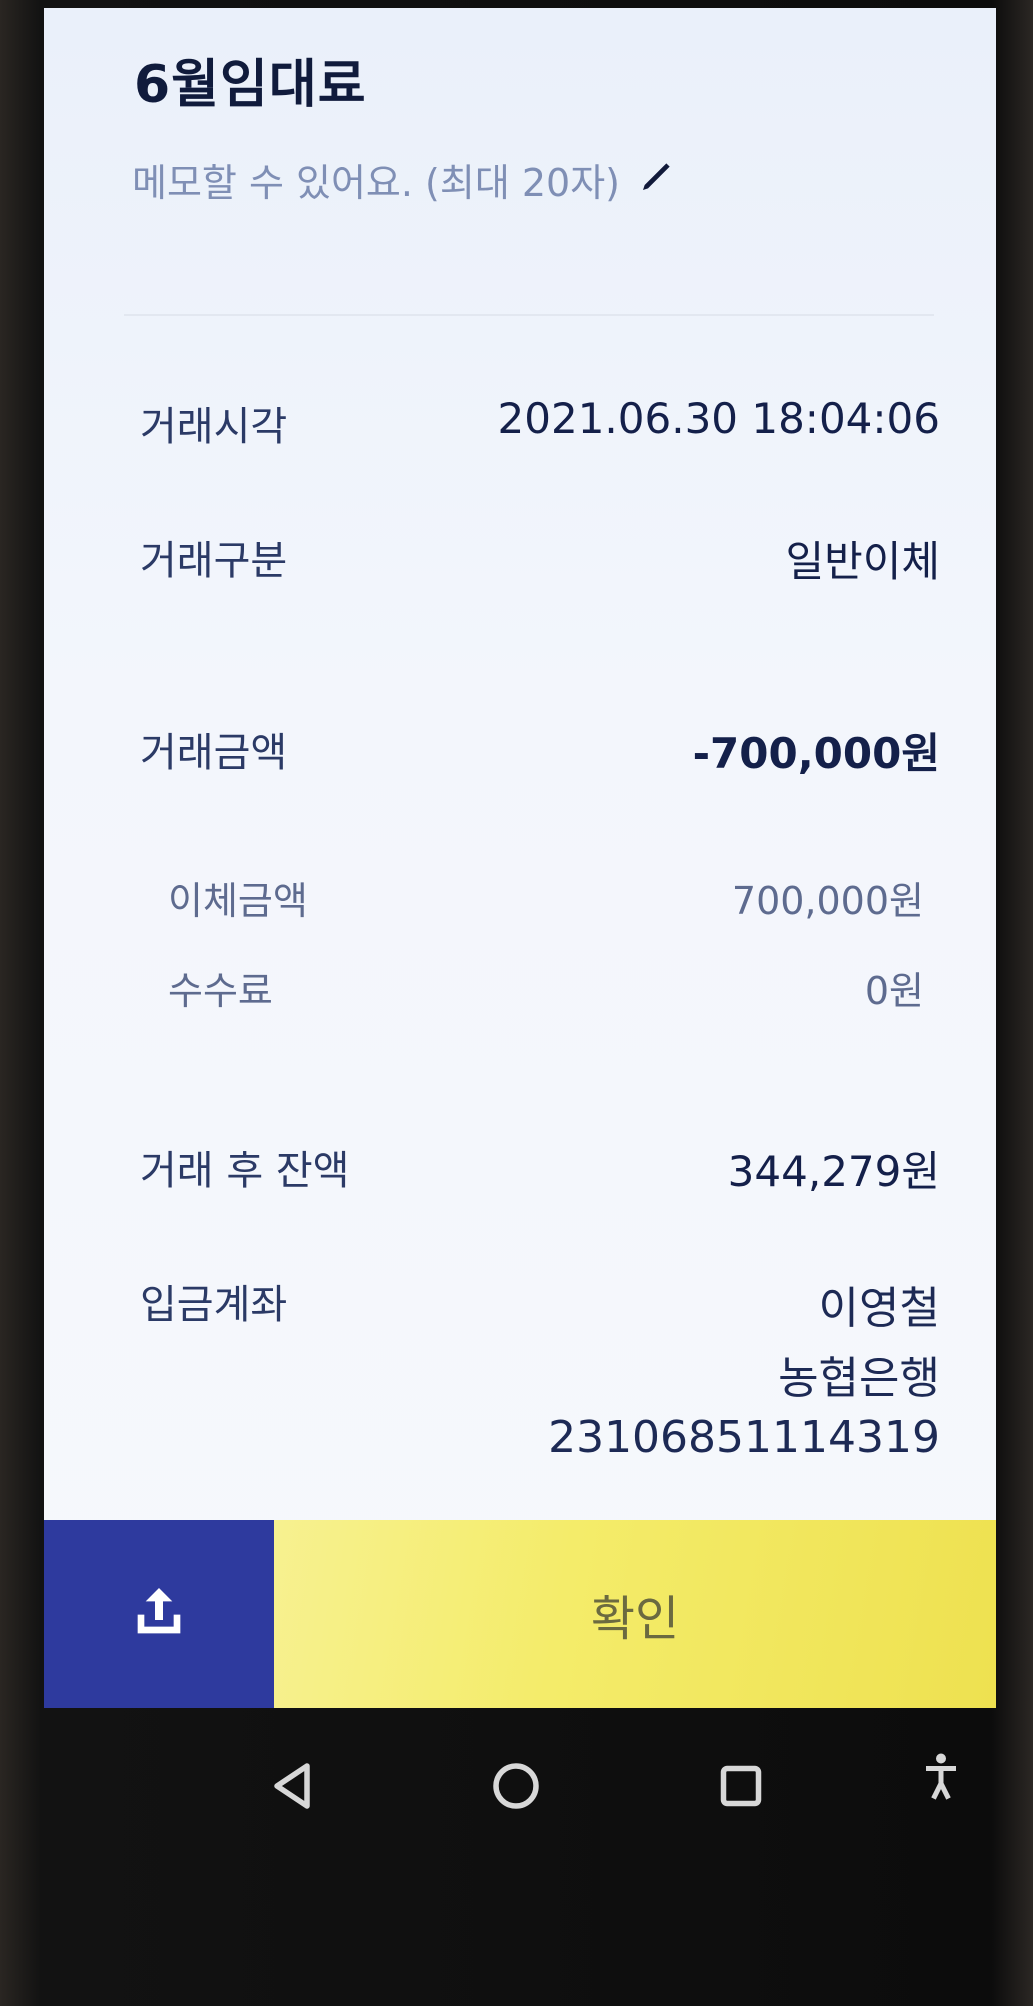 The image size is (1033, 2006). I want to click on type-label: 거래구분, so click(214, 561).